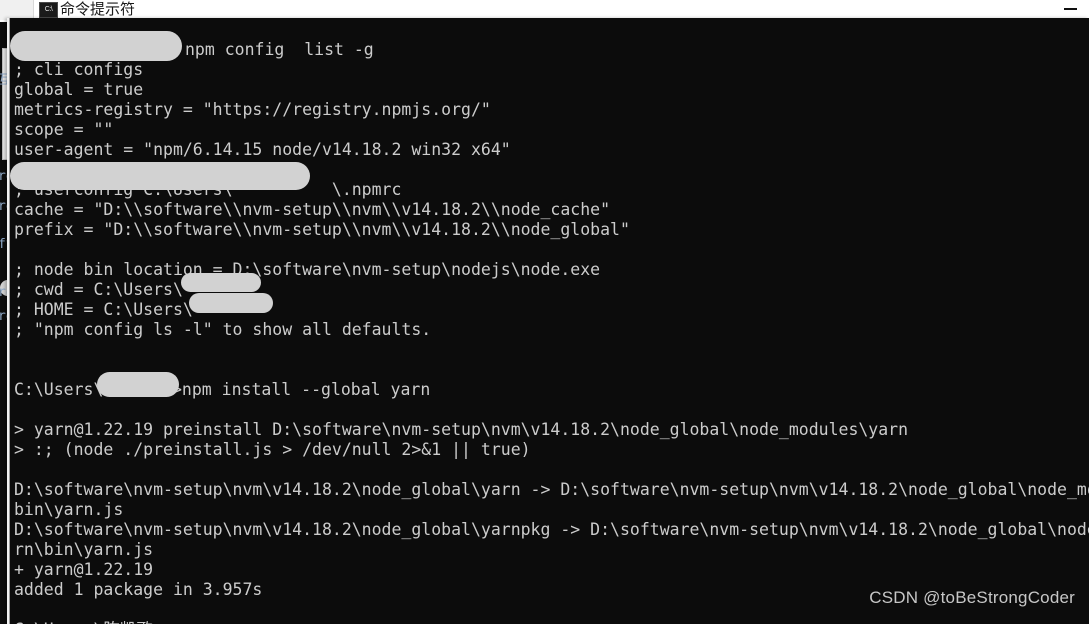 Image resolution: width=1089 pixels, height=628 pixels. I want to click on titlebar-left-chip, so click(17, 10).